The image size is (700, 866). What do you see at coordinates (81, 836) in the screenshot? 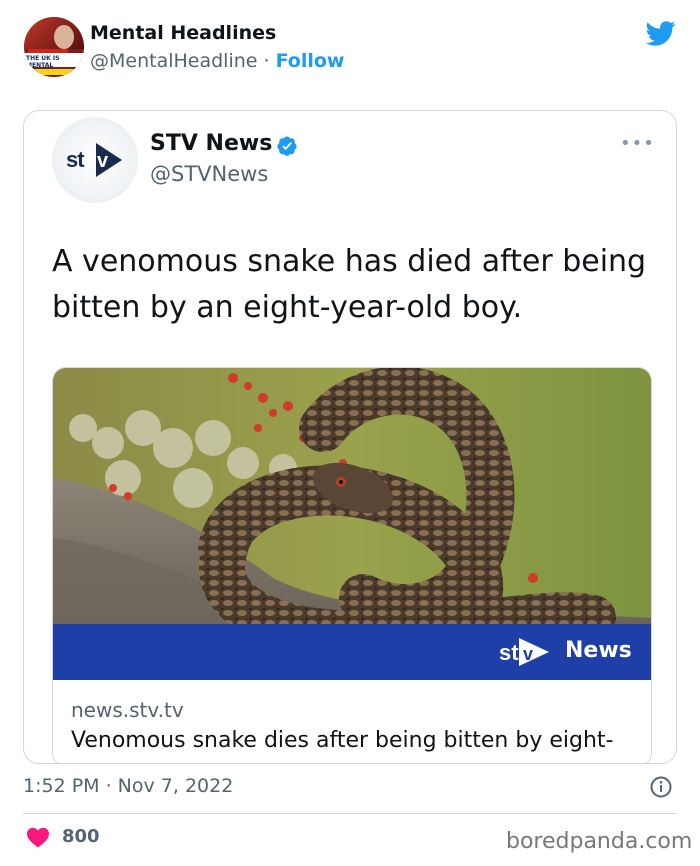
I see `like-count: 800` at bounding box center [81, 836].